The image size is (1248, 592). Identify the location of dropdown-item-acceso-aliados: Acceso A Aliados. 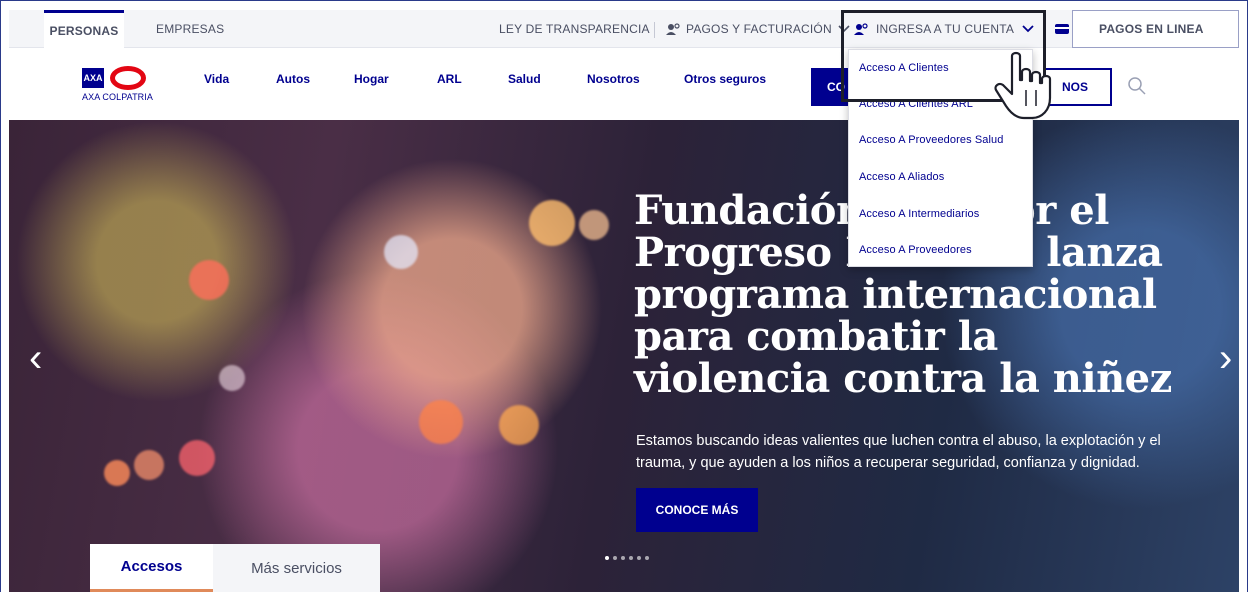
(901, 177).